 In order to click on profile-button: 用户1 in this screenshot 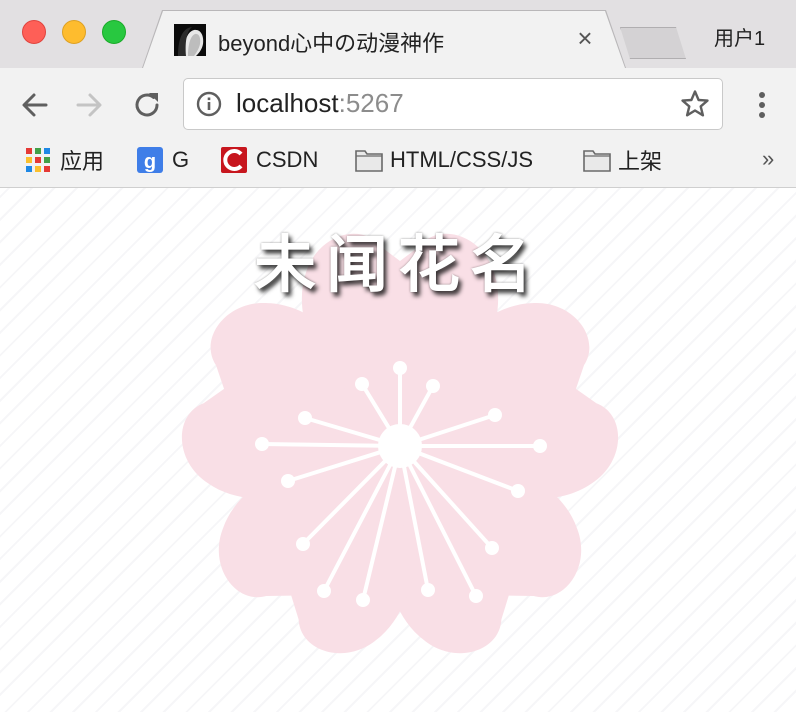, I will do `click(739, 36)`.